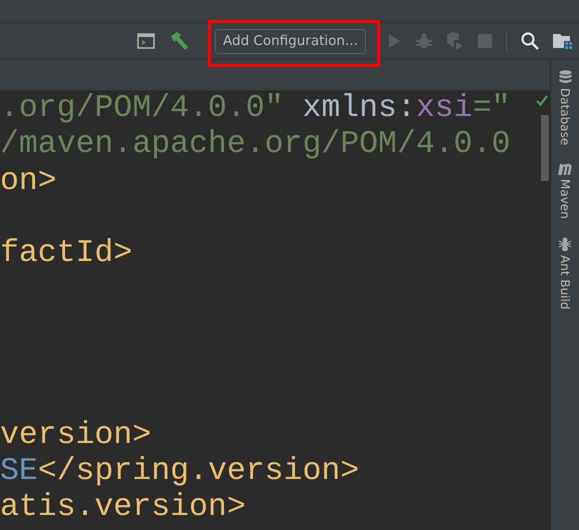  I want to click on code-line: SE</spring.version>, so click(180, 471).